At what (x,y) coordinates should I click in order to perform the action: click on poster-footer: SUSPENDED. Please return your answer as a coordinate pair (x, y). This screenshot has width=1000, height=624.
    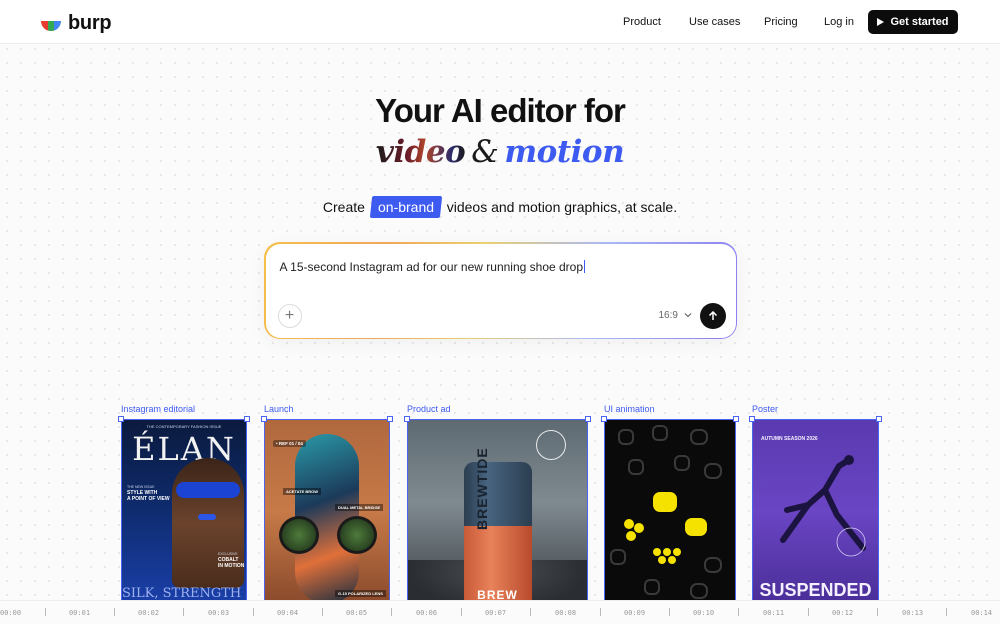
    Looking at the image, I should click on (815, 590).